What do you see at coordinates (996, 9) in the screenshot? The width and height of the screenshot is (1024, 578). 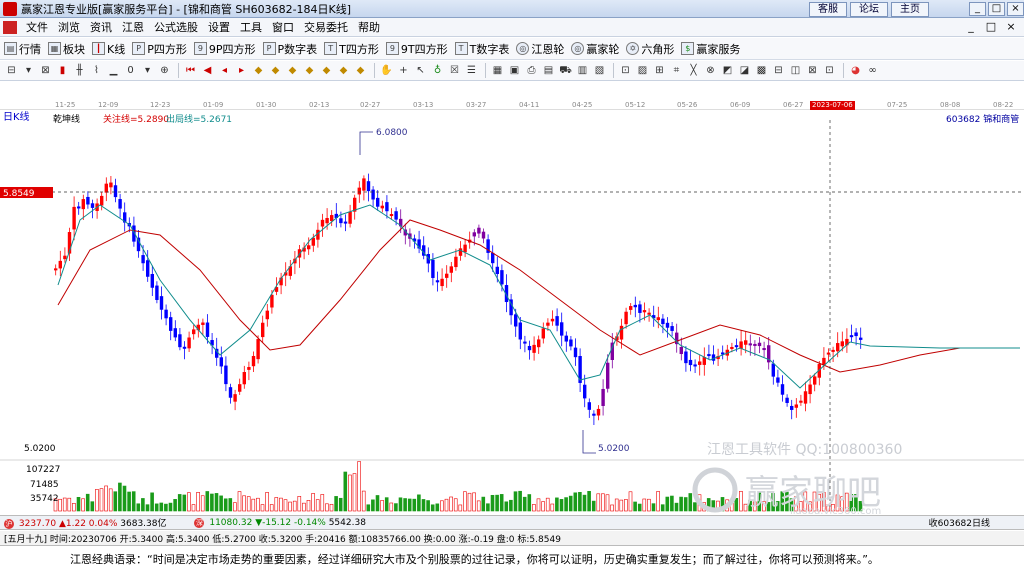 I see `maximize-button: □` at bounding box center [996, 9].